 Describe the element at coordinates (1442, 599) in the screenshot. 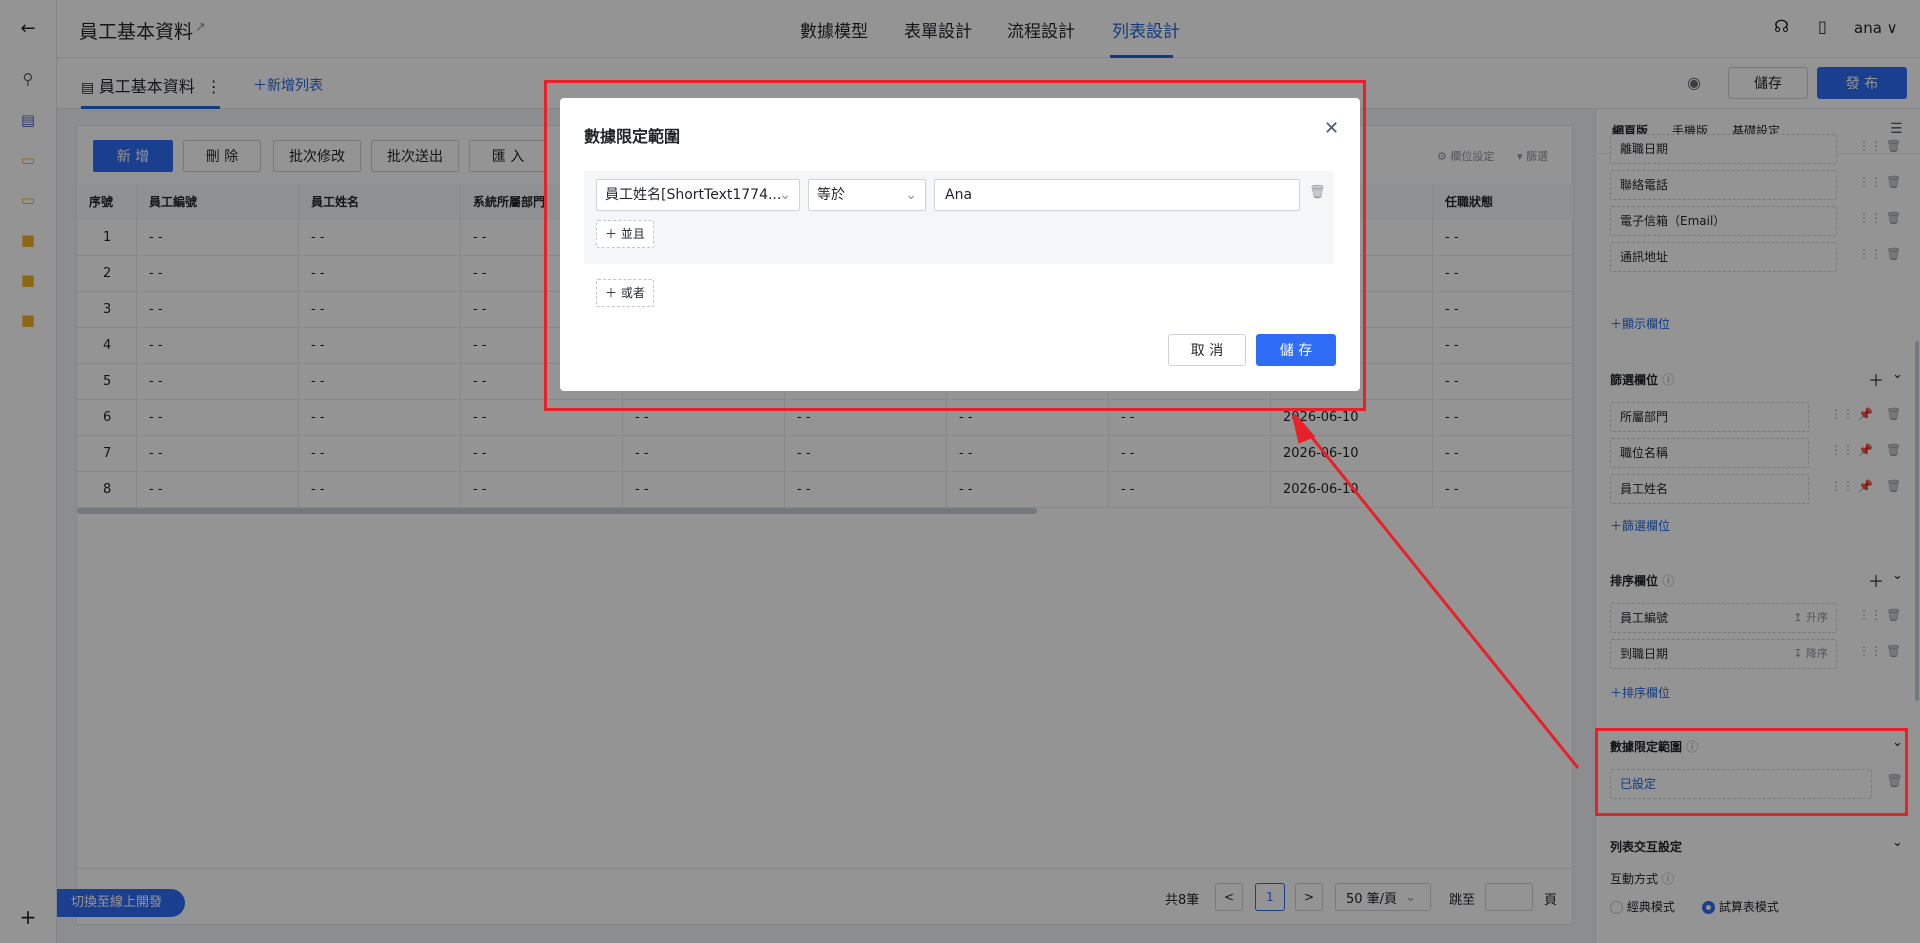

I see `arrow-line` at that location.